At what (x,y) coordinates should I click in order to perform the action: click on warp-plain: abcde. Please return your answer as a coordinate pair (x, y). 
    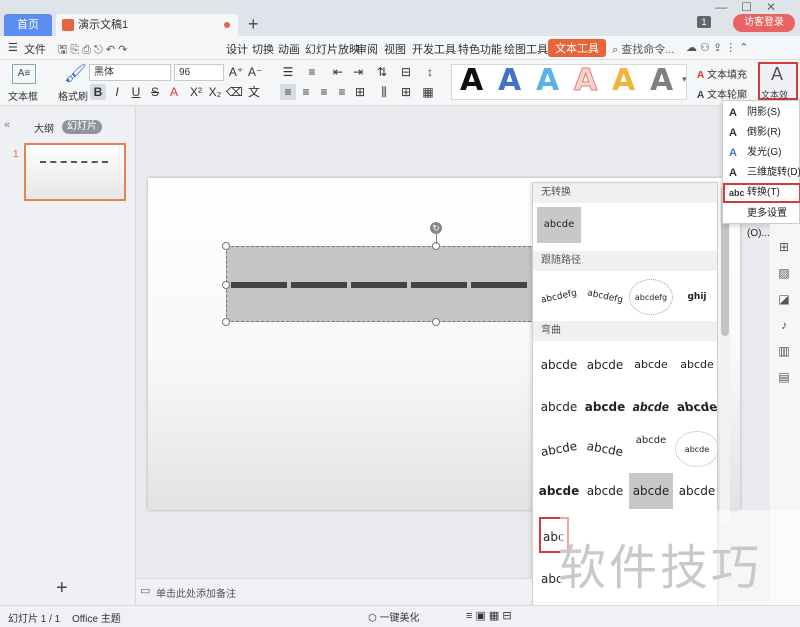
    Looking at the image, I should click on (559, 365).